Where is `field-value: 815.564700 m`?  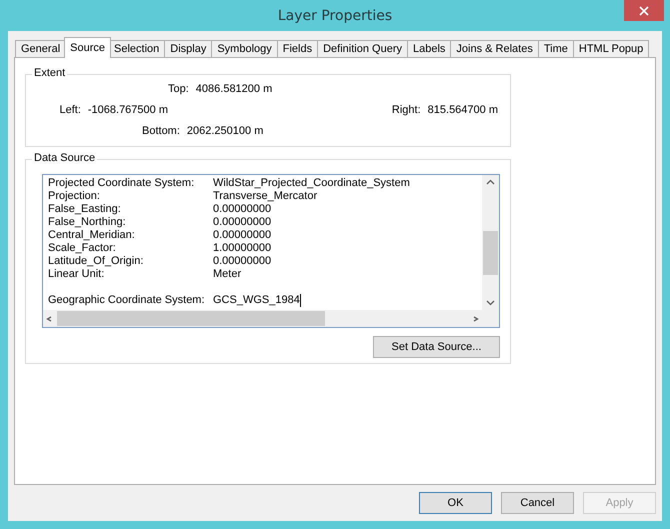
field-value: 815.564700 m is located at coordinates (463, 110).